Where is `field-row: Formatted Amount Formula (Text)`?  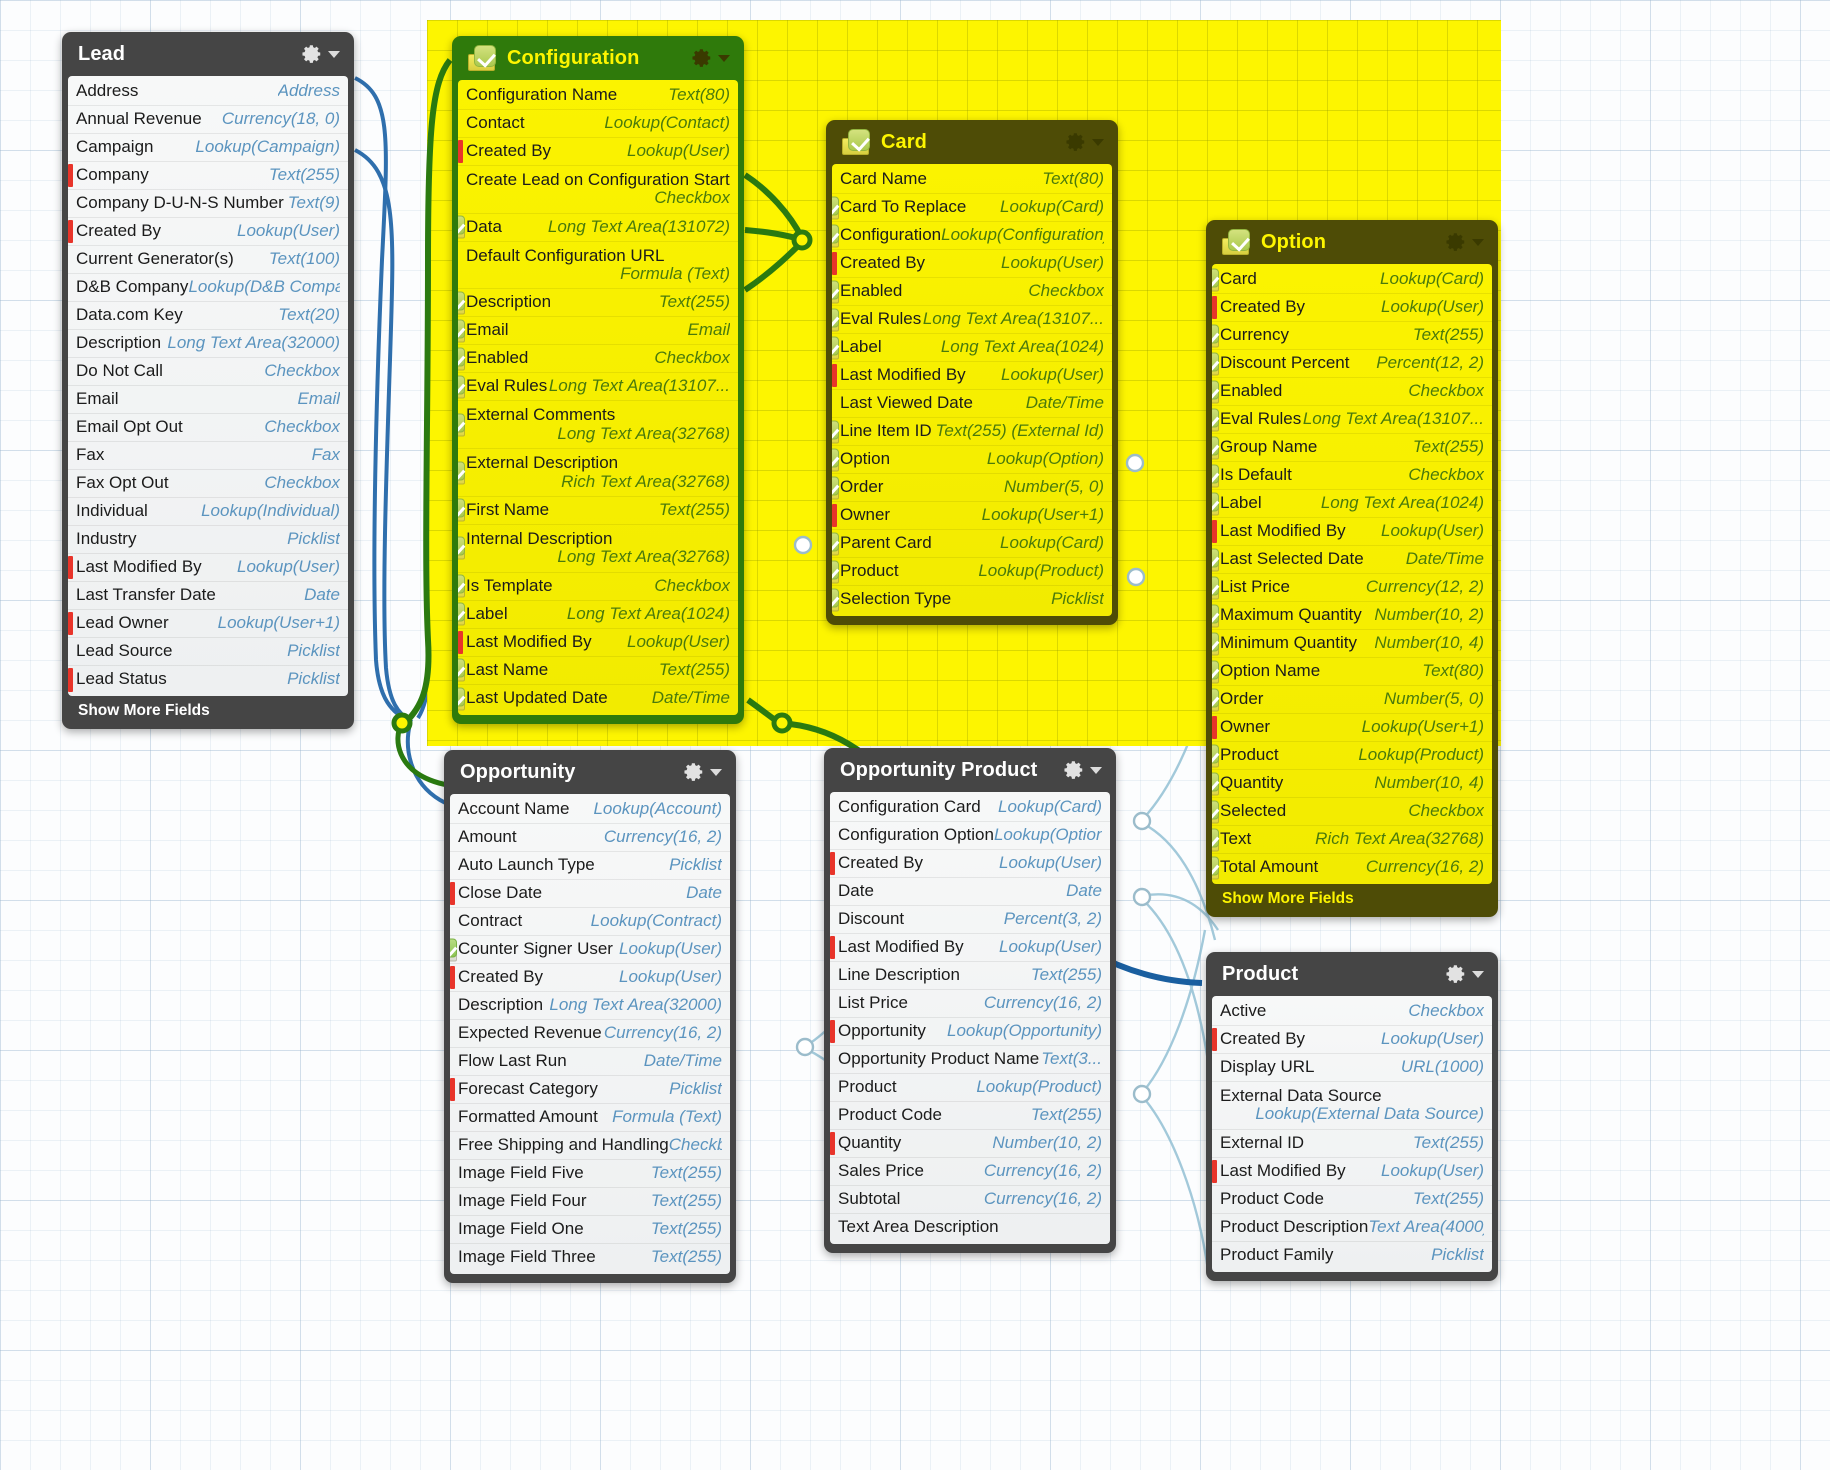
field-row: Formatted Amount Formula (Text) is located at coordinates (590, 1118).